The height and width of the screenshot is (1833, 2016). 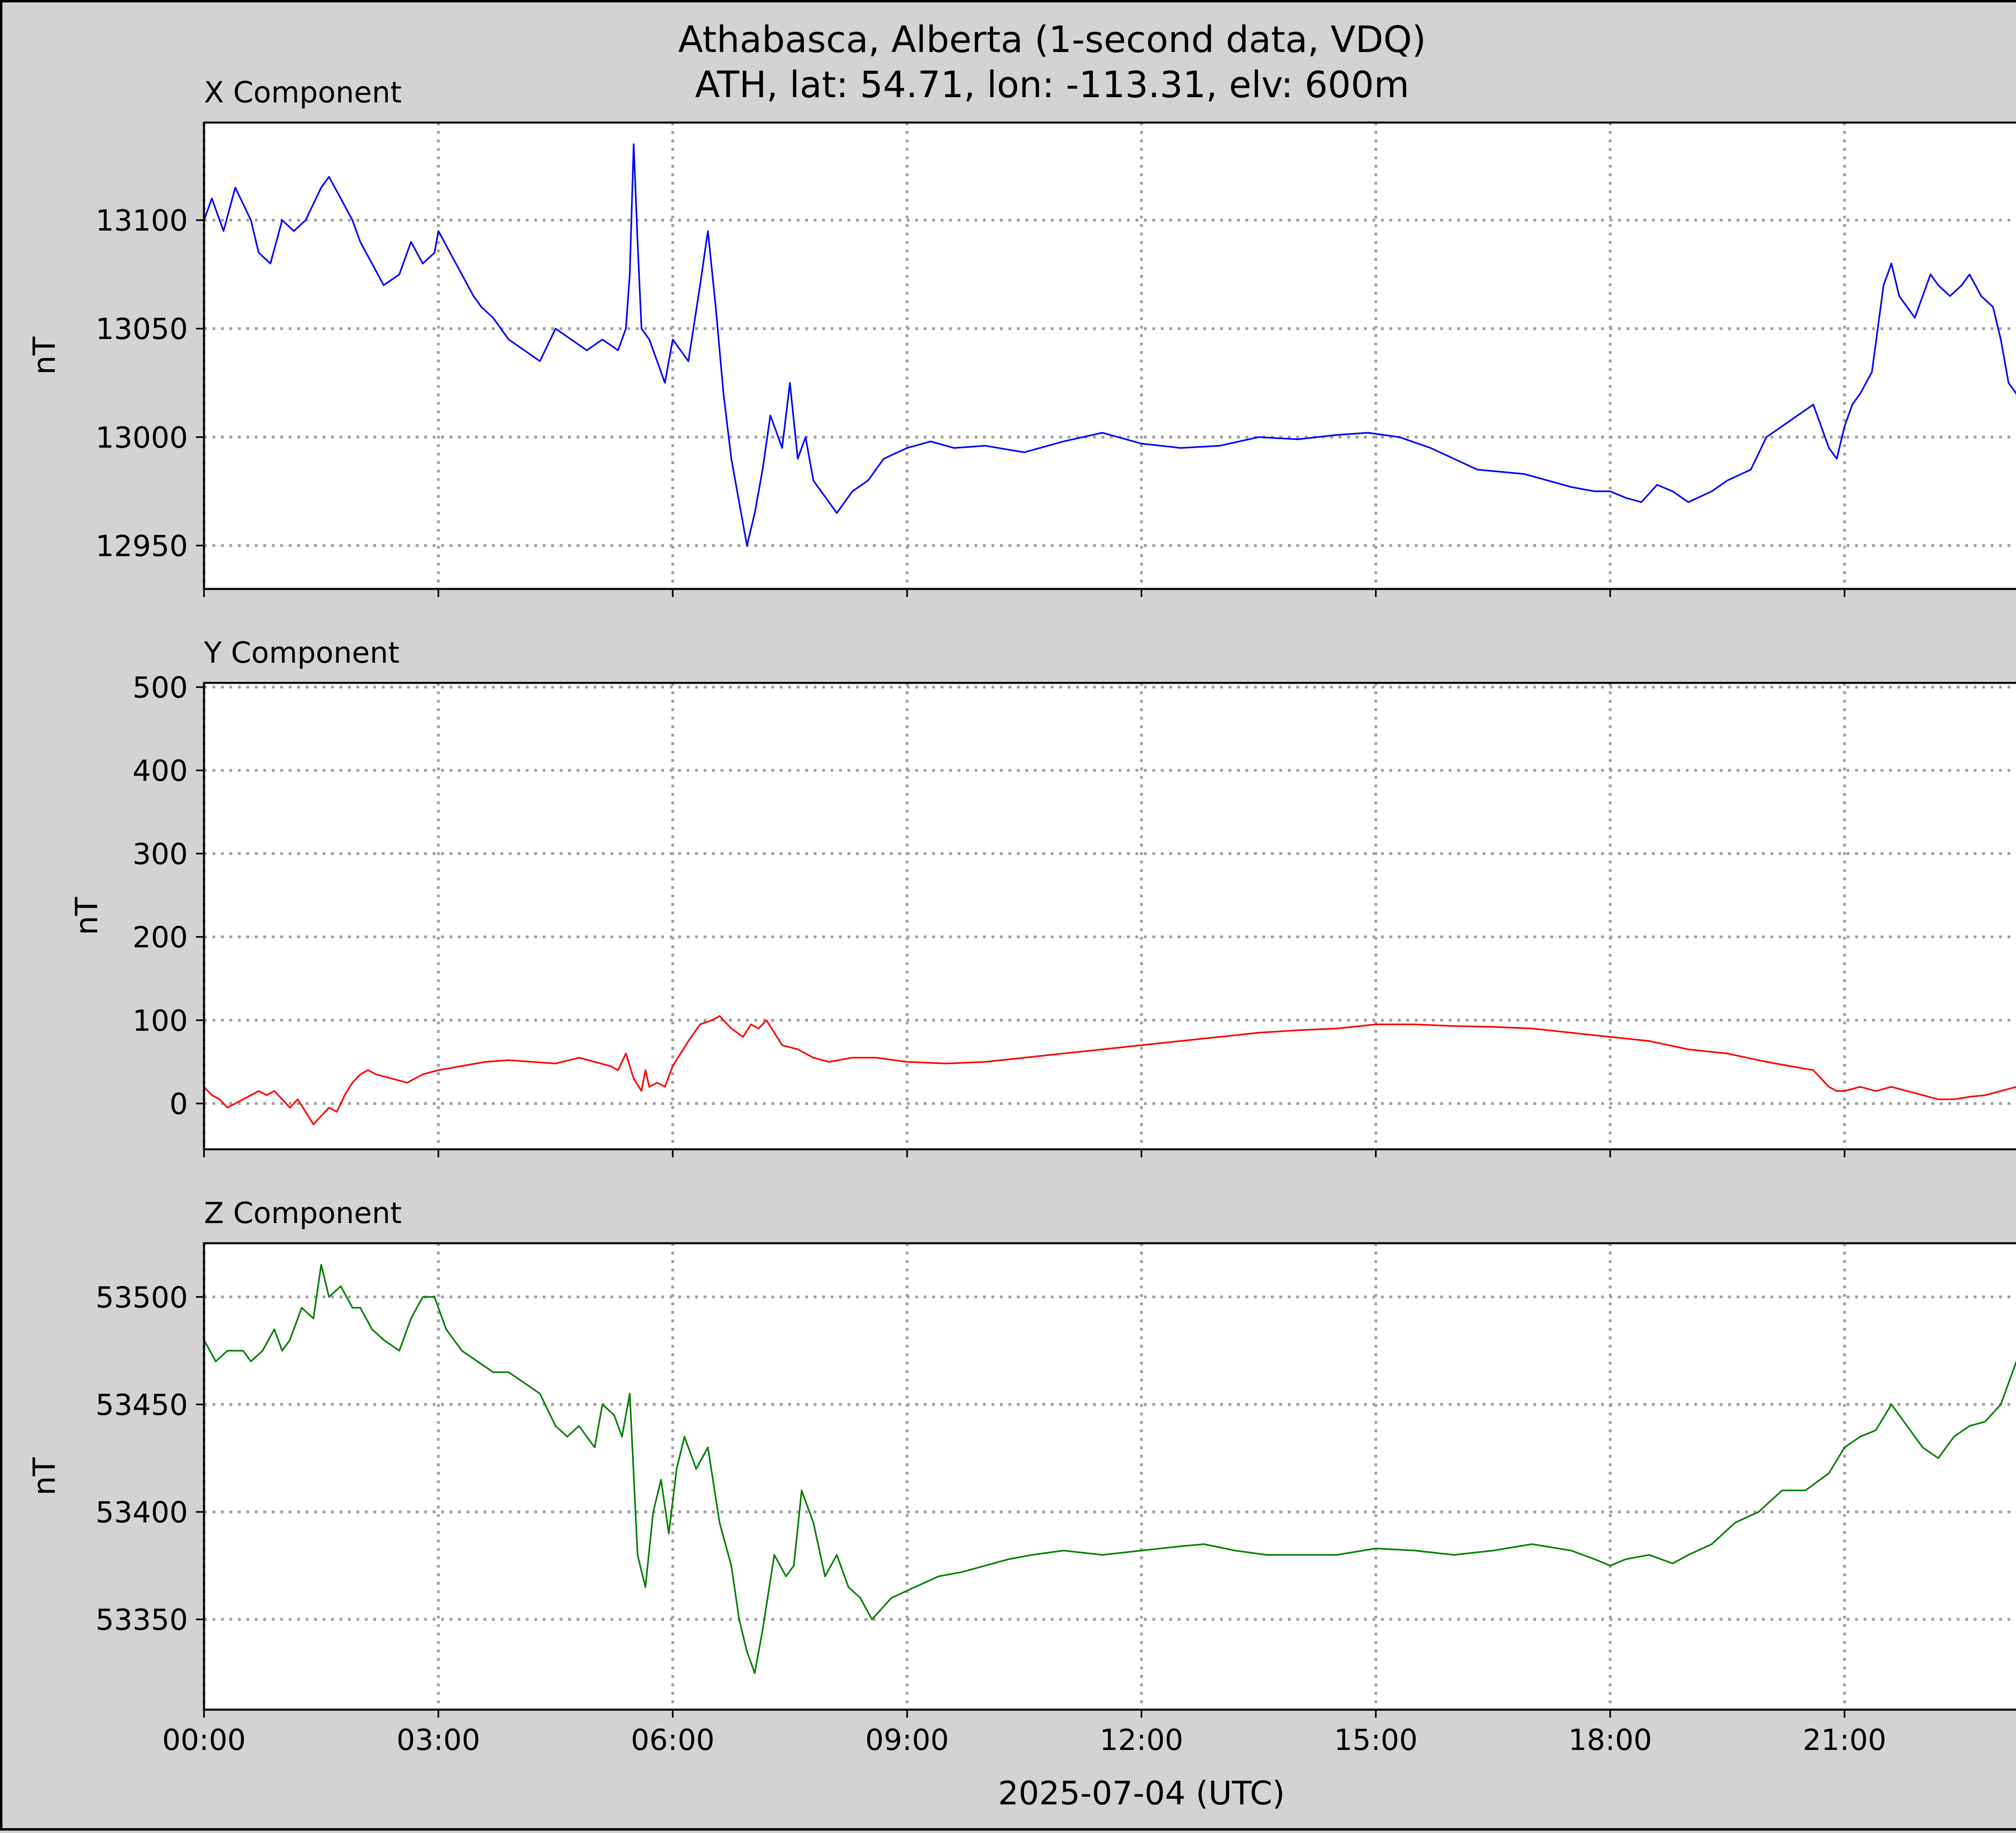 What do you see at coordinates (1610, 1740) in the screenshot?
I see `x-tick-label: 18:00` at bounding box center [1610, 1740].